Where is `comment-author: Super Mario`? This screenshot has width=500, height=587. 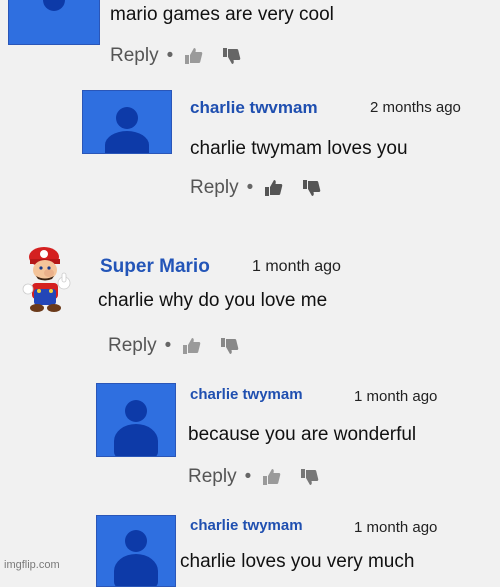 comment-author: Super Mario is located at coordinates (155, 267).